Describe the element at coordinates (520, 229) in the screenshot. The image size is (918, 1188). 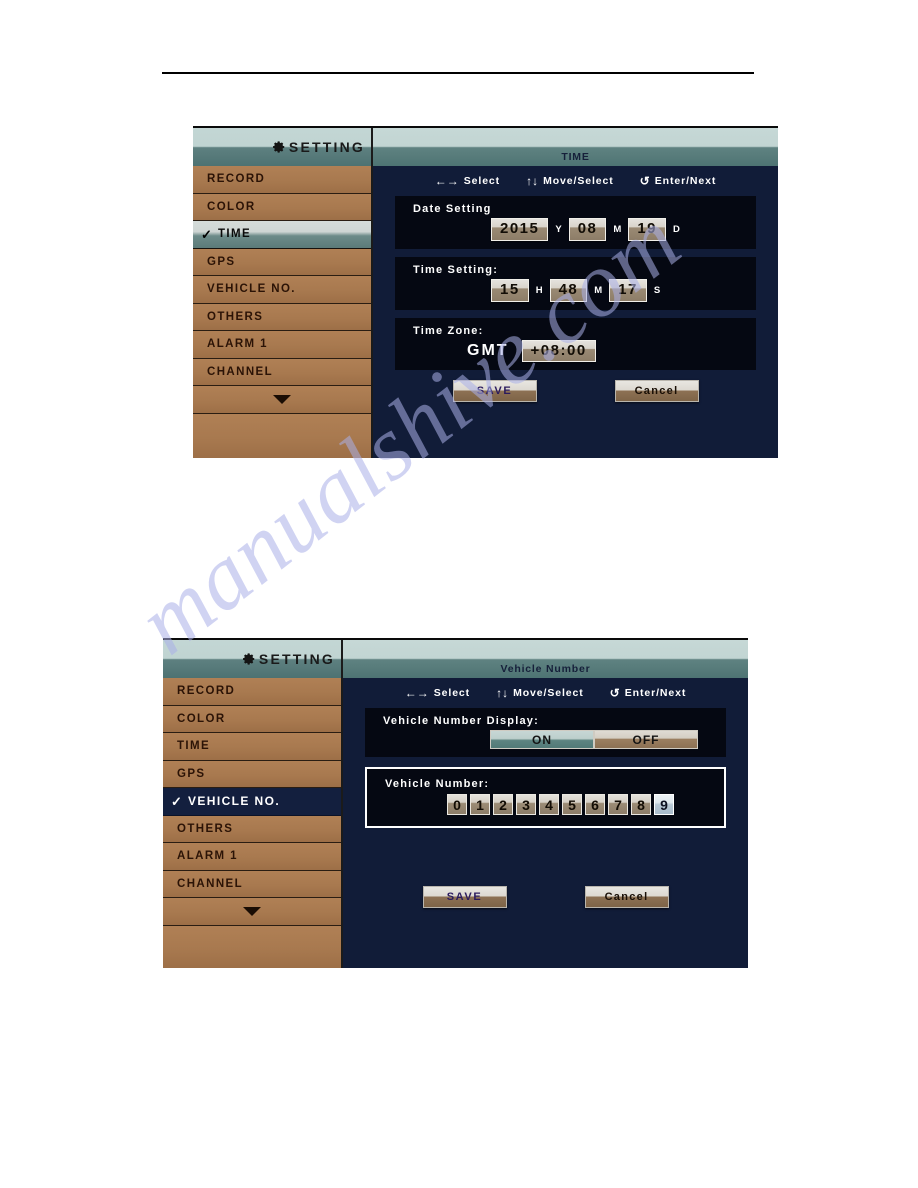
I see `year-field: 2015` at that location.